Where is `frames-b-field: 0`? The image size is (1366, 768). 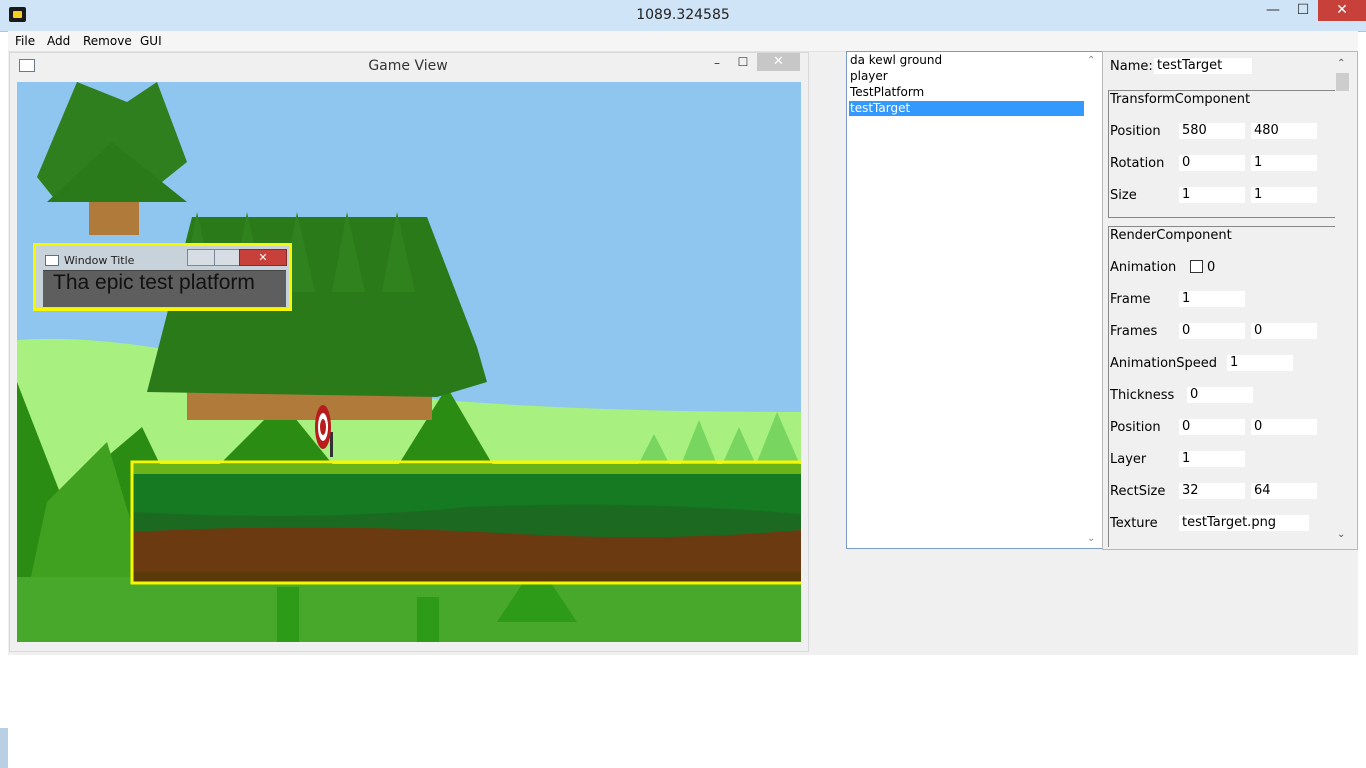
frames-b-field: 0 is located at coordinates (1284, 331).